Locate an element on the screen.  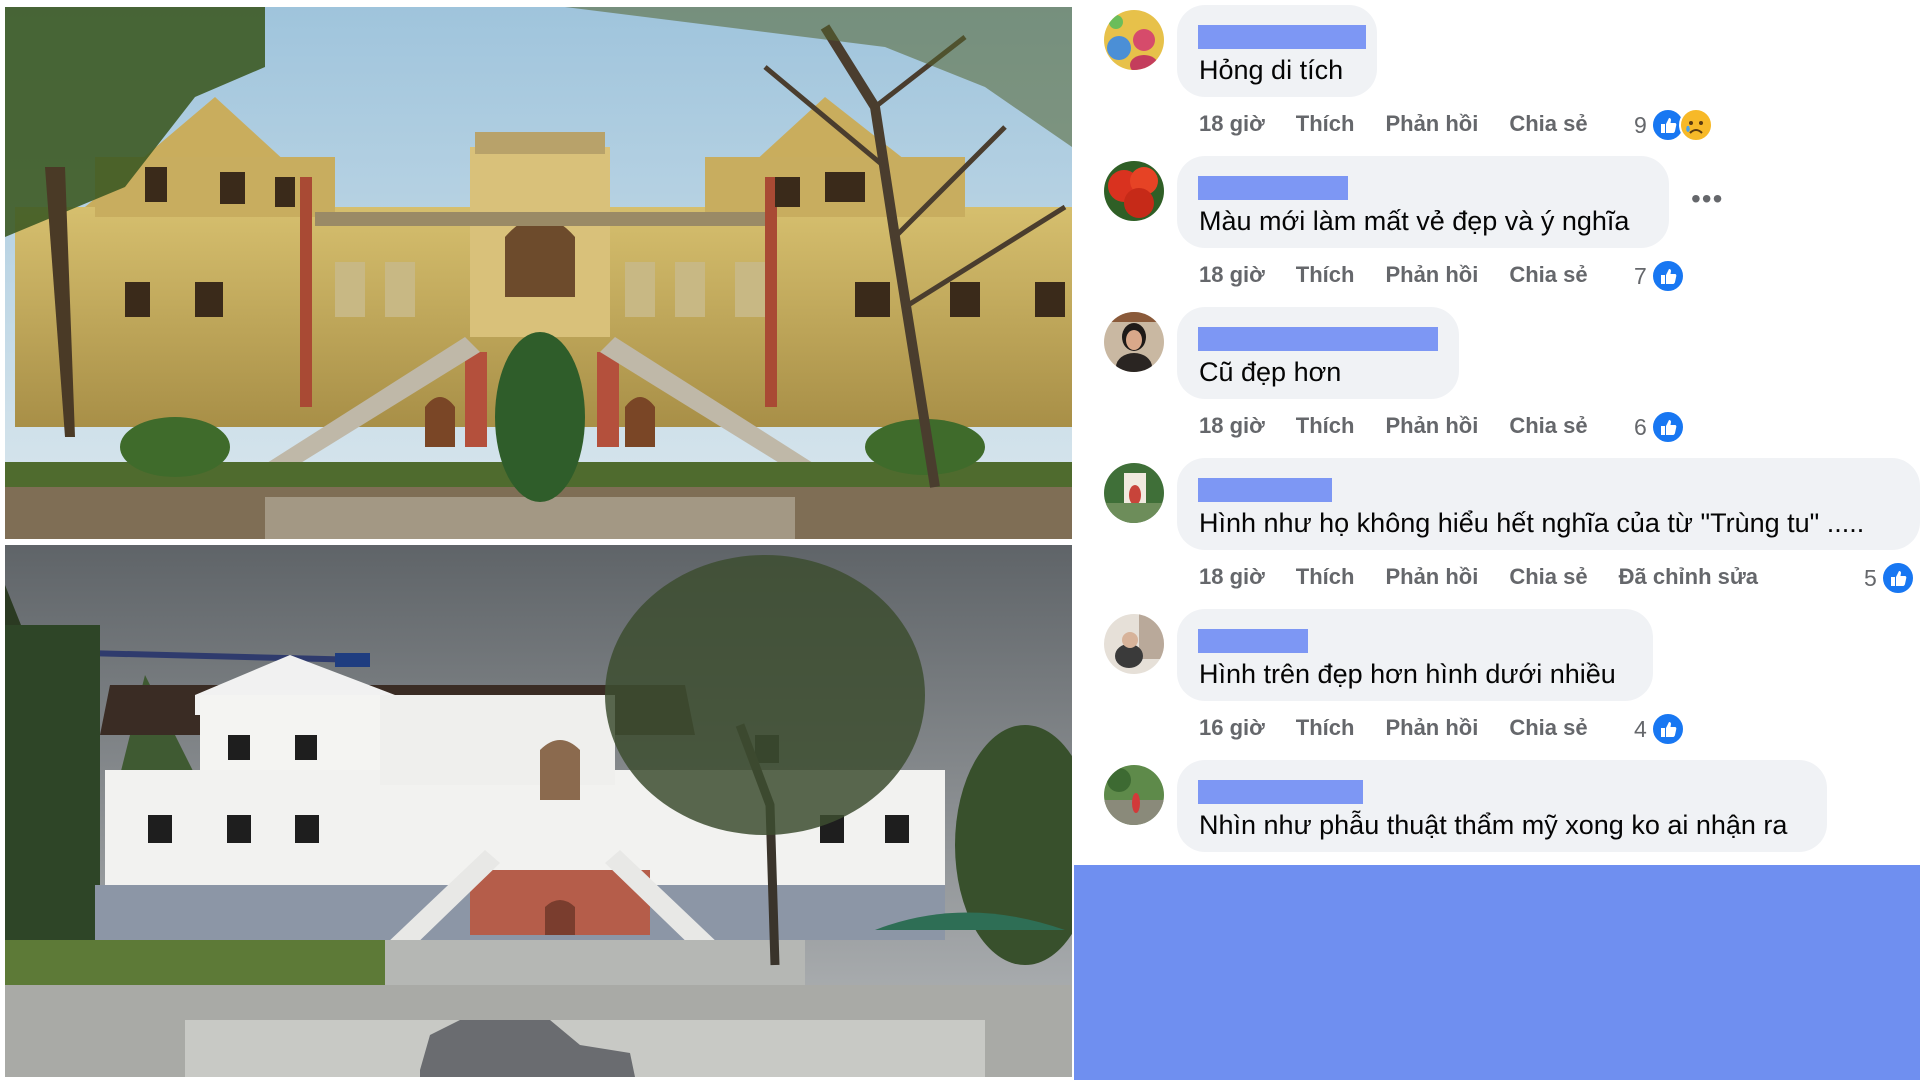
comment-text: Hình trên đẹp hơn hình dưới nhiều is located at coordinates (1407, 674).